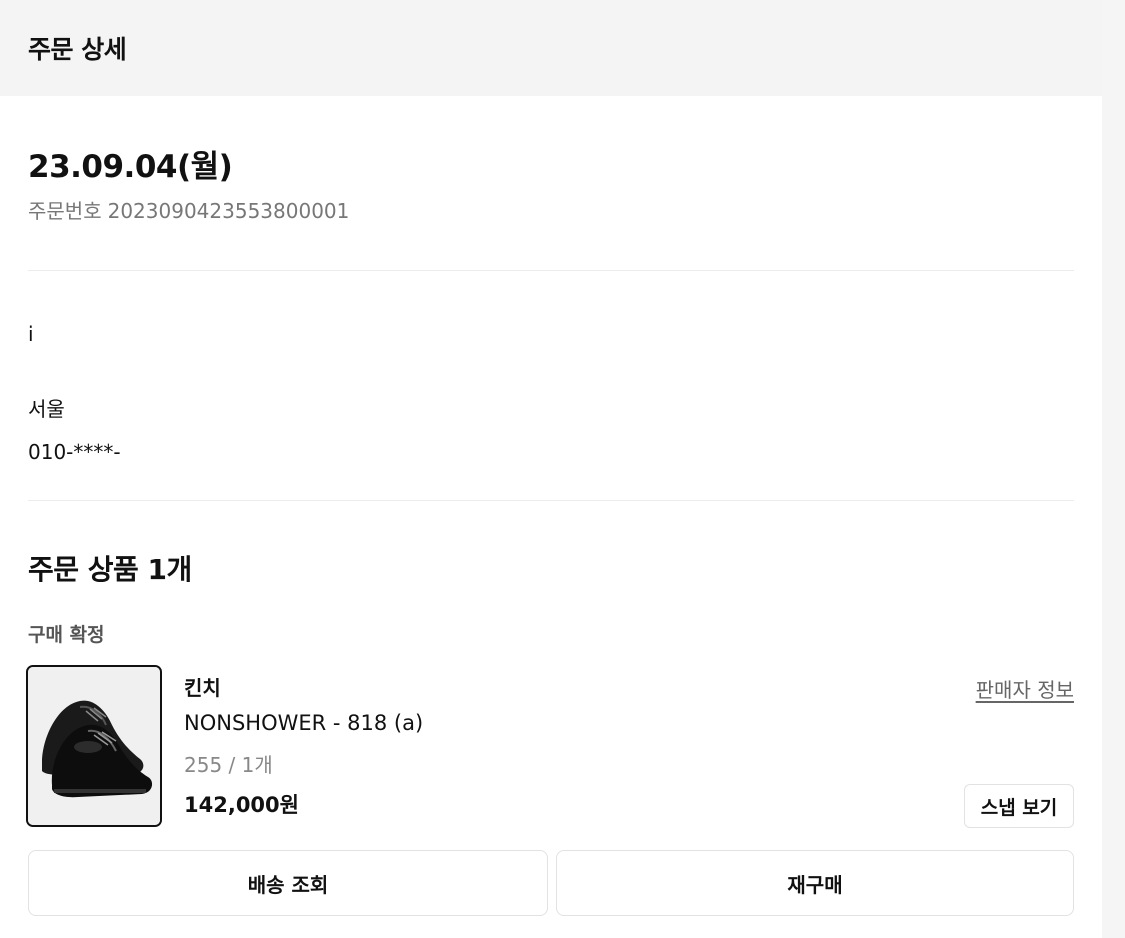  Describe the element at coordinates (815, 883) in the screenshot. I see `rebuy-button: 재구매` at that location.